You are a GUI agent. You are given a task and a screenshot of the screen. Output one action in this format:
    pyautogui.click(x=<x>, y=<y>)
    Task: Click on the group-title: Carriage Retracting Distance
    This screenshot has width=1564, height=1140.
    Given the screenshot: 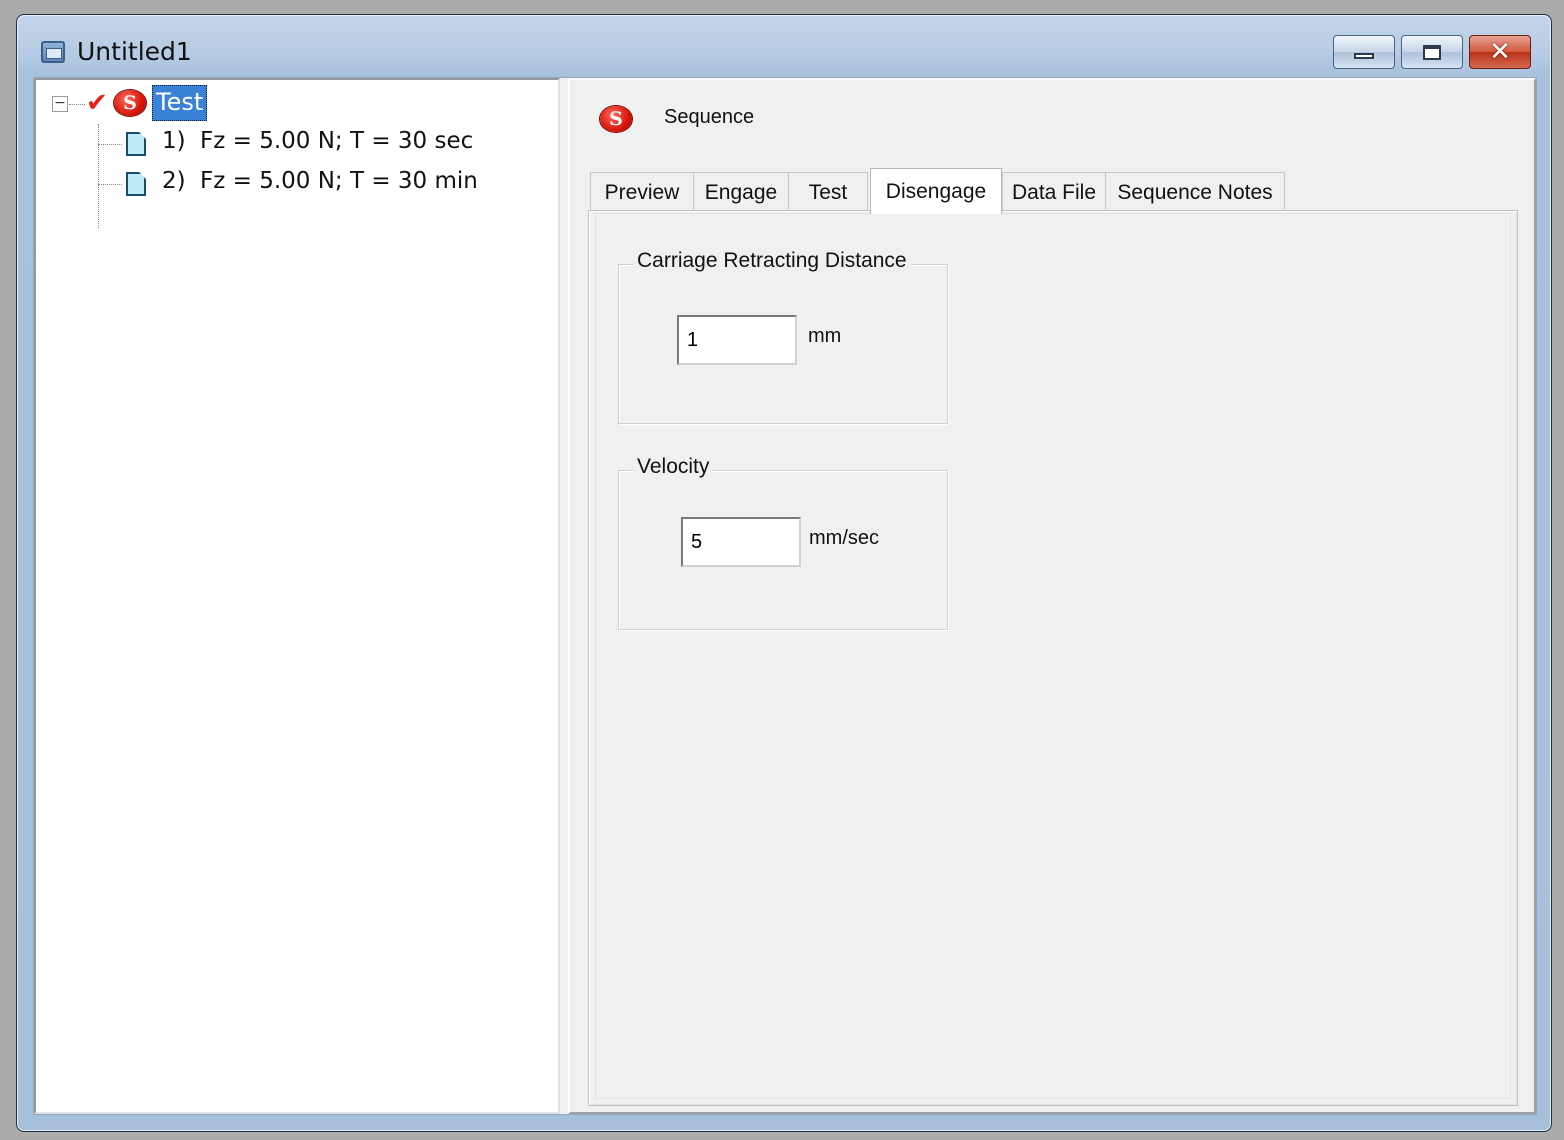 What is the action you would take?
    pyautogui.click(x=772, y=261)
    